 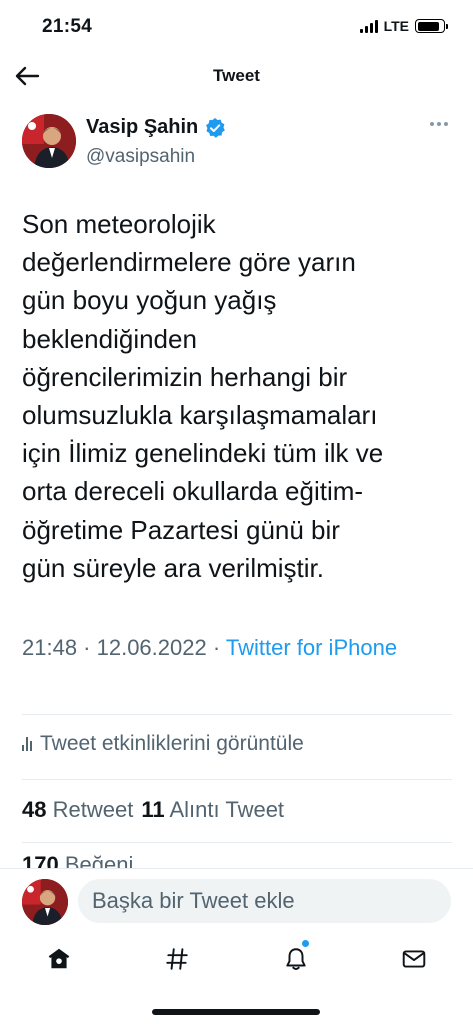 What do you see at coordinates (216, 127) in the screenshot?
I see `verified-badge-icon` at bounding box center [216, 127].